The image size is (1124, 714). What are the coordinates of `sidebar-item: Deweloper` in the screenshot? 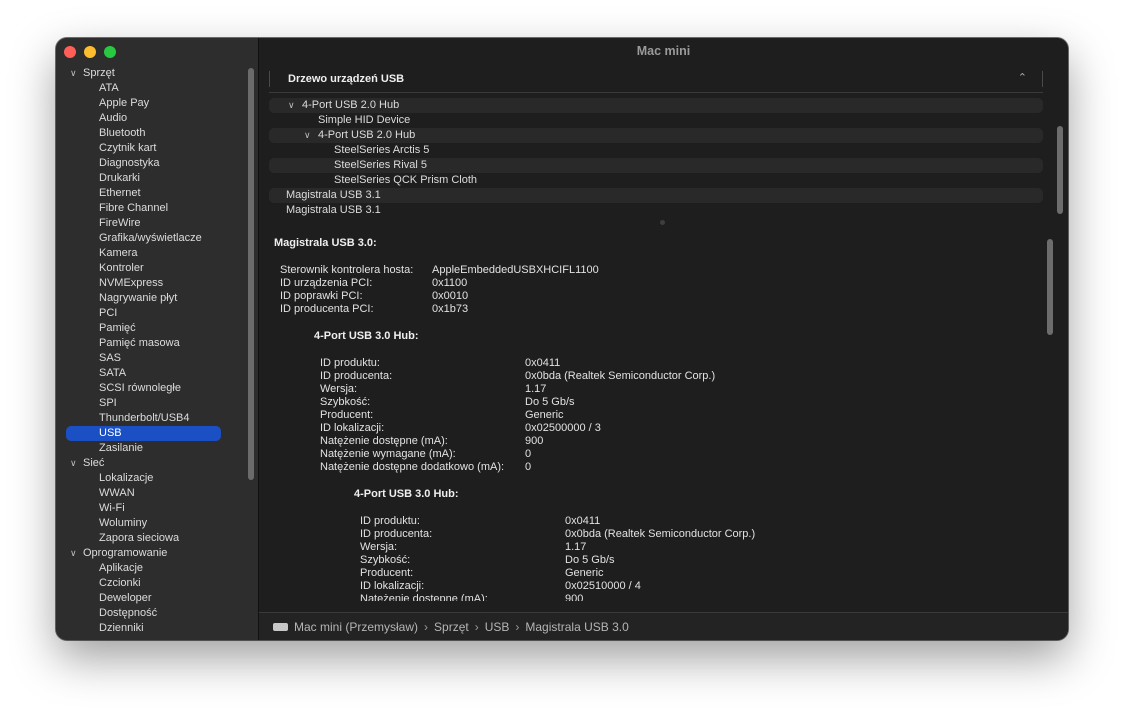 It's located at (151, 598).